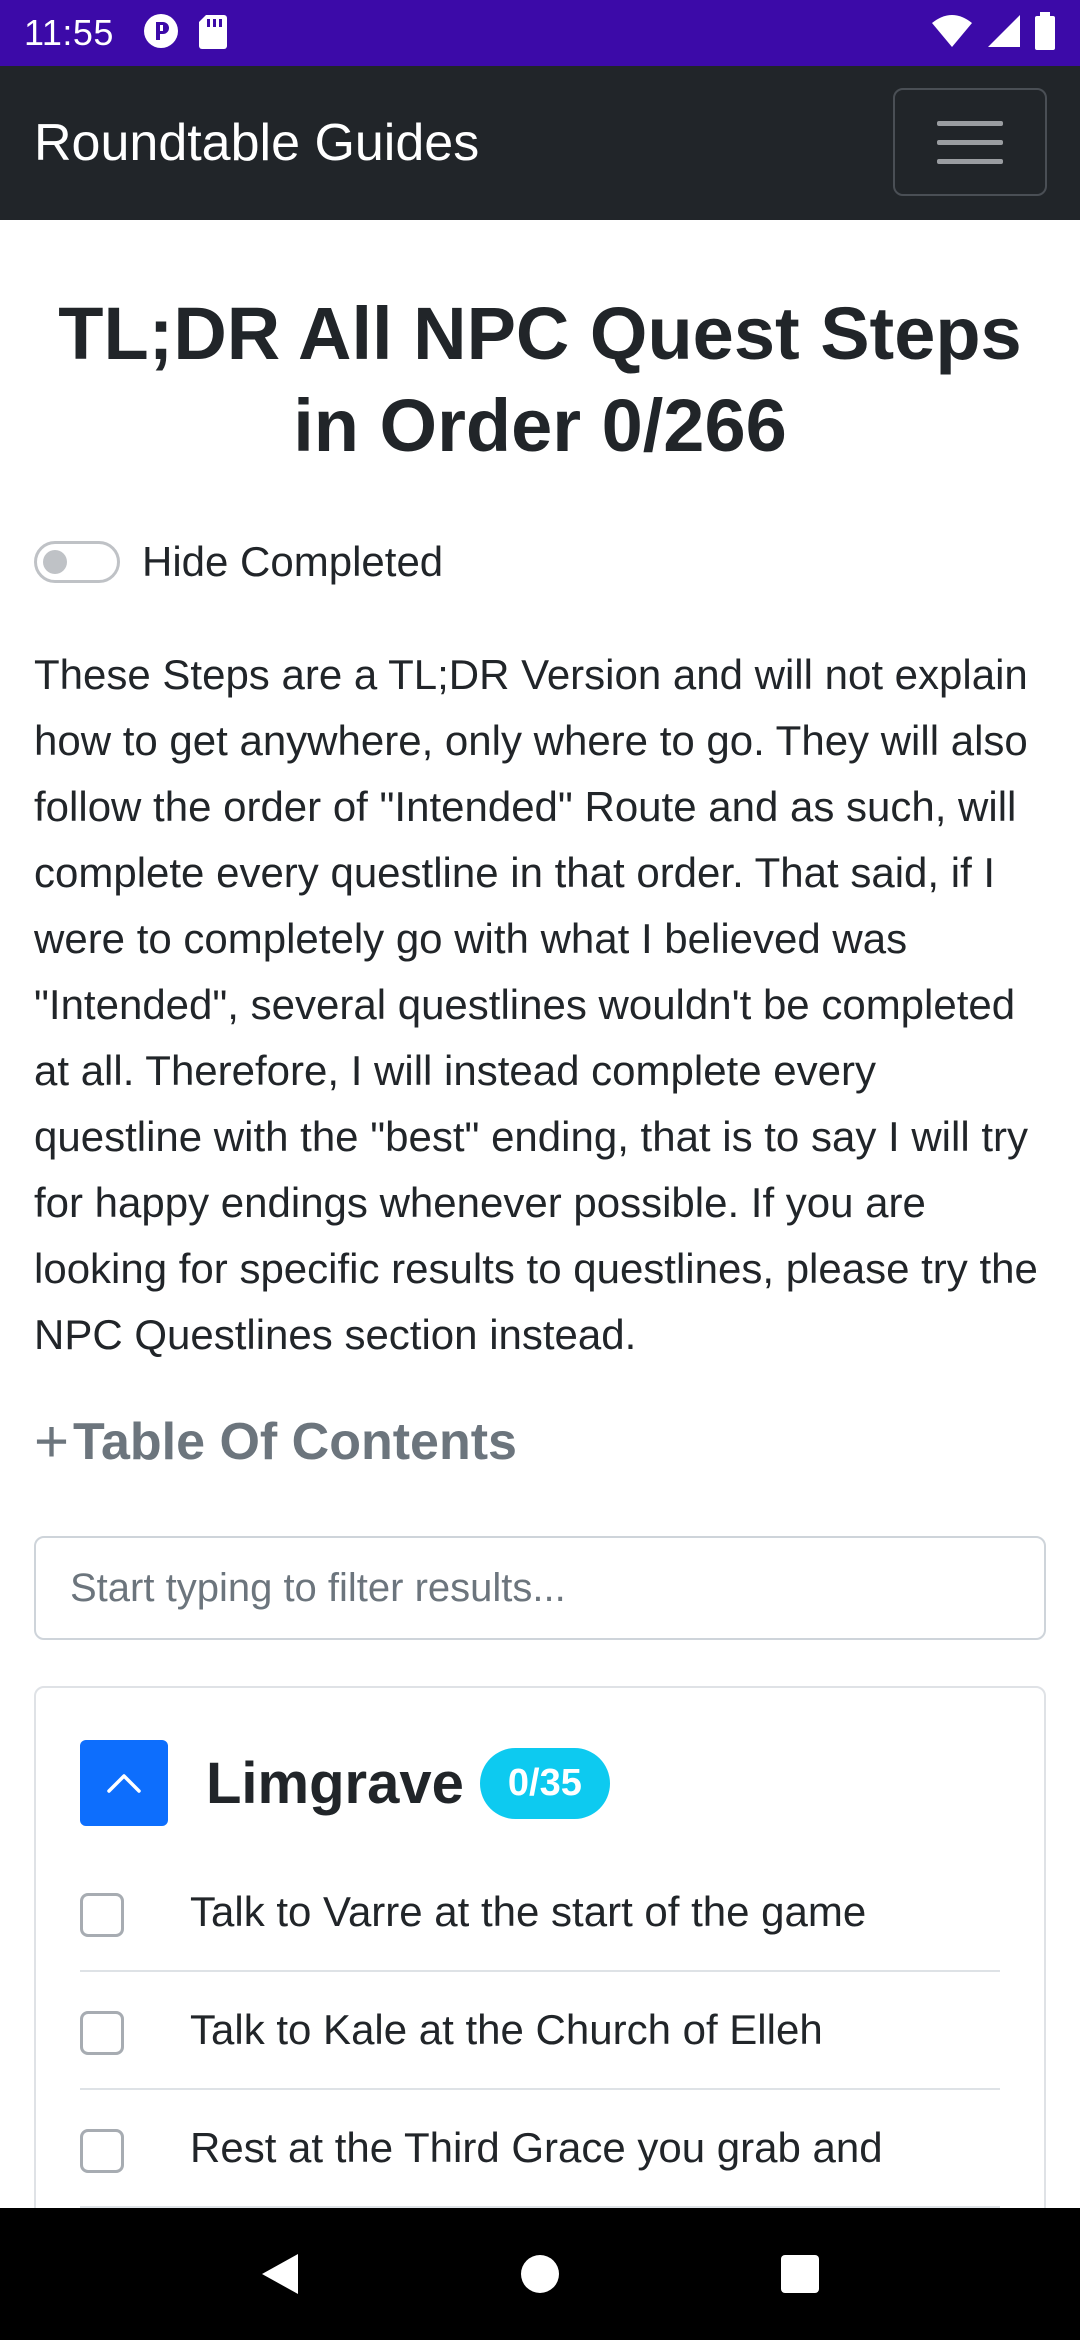 This screenshot has height=2340, width=1080. I want to click on brand-link: Roundtable Guides, so click(256, 143).